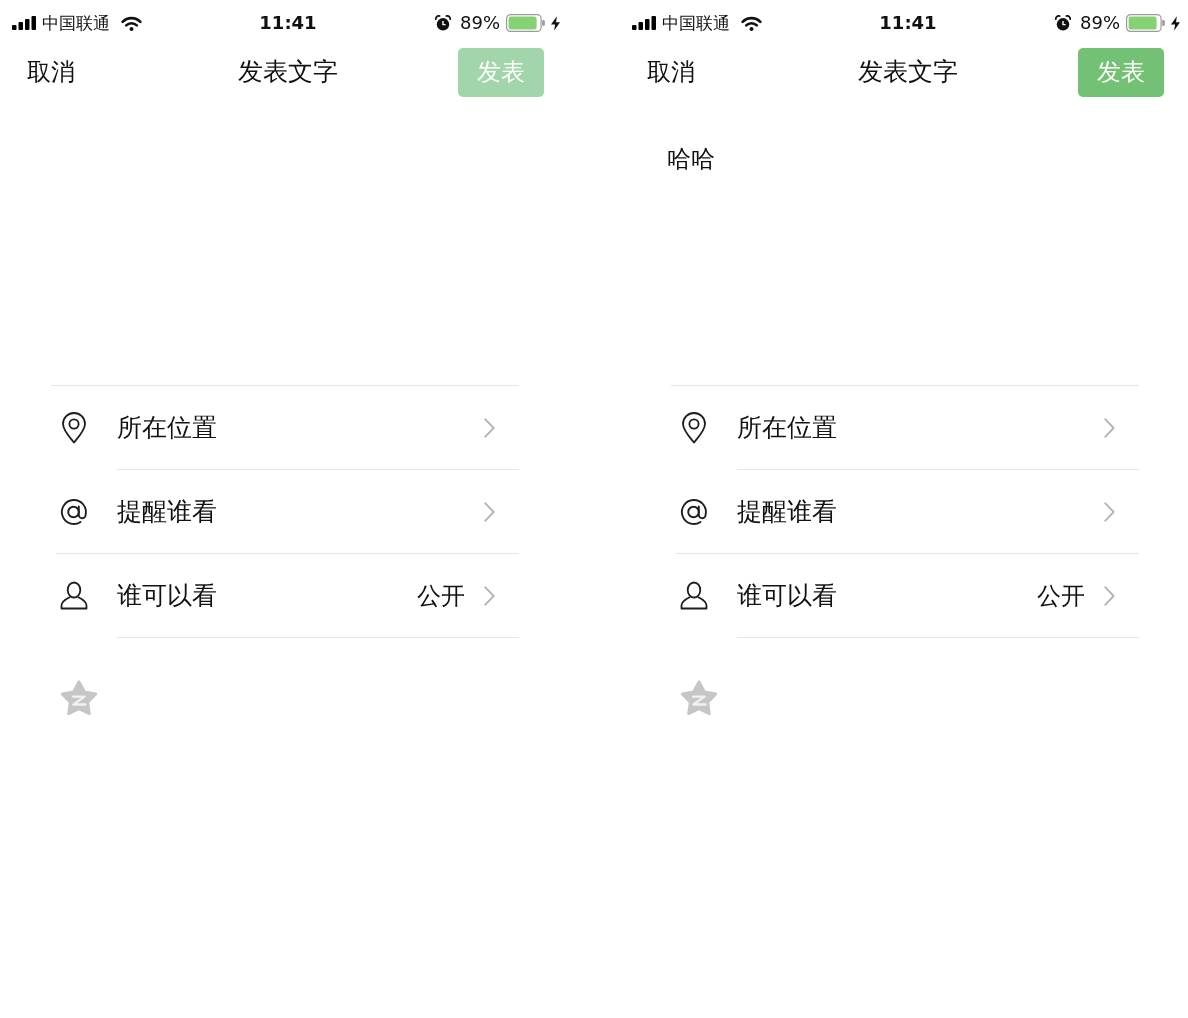 The image size is (1188, 1018). I want to click on post-text-field: 哈哈, so click(907, 159).